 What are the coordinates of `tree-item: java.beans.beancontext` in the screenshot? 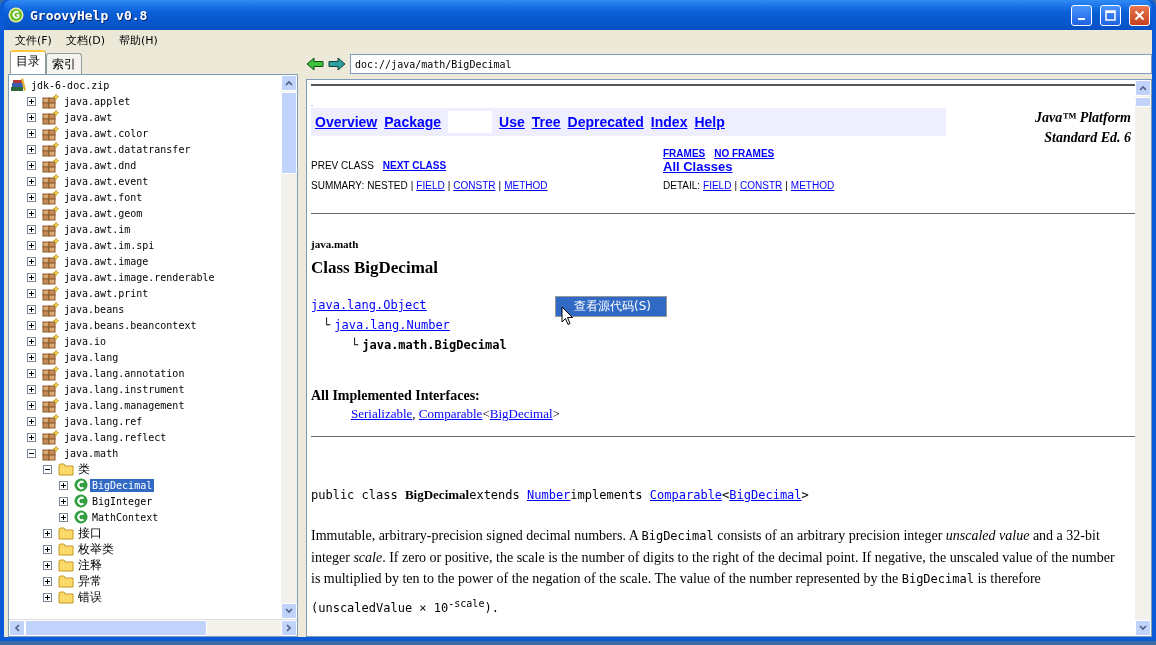 It's located at (130, 325).